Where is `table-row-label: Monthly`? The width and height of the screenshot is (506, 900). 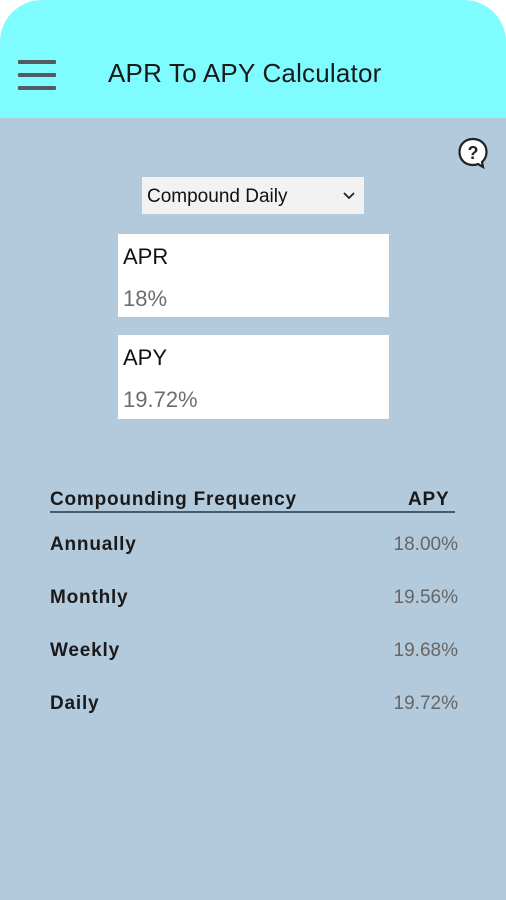
table-row-label: Monthly is located at coordinates (89, 597).